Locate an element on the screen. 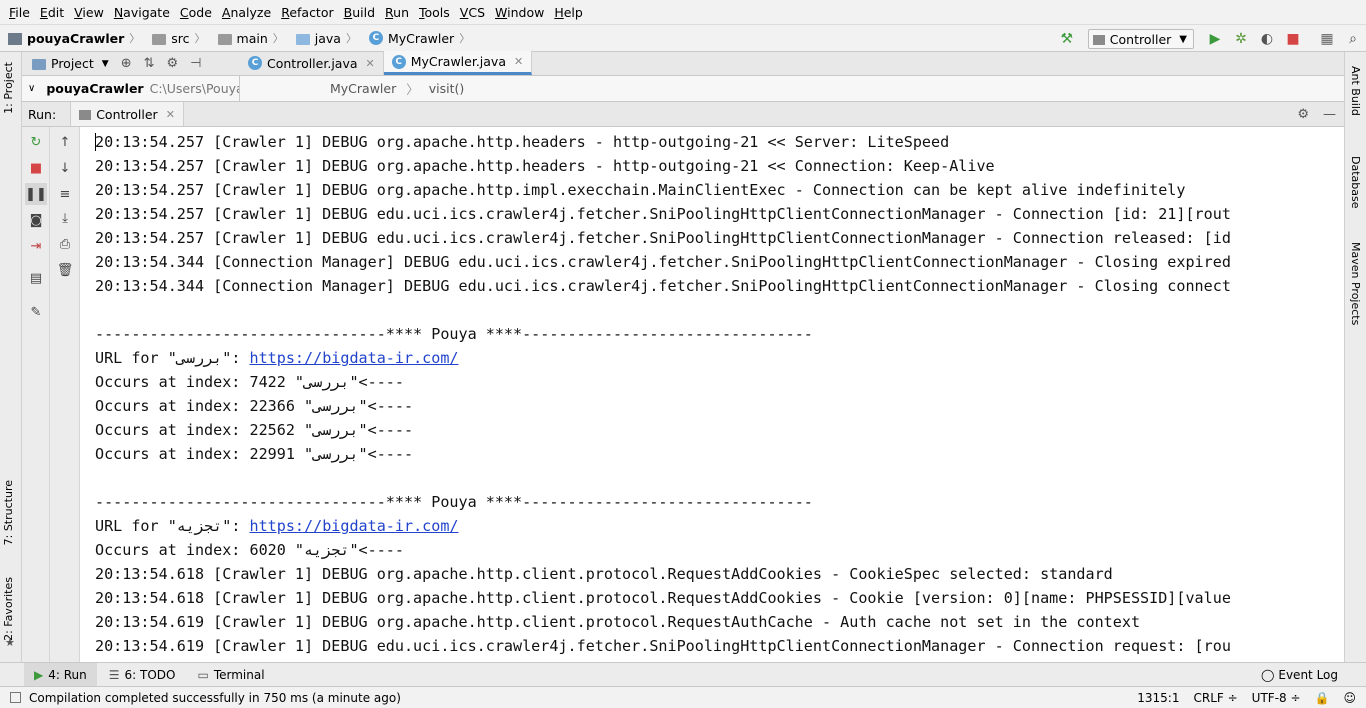  build-hammer-icon: ⚒ is located at coordinates (1067, 39).